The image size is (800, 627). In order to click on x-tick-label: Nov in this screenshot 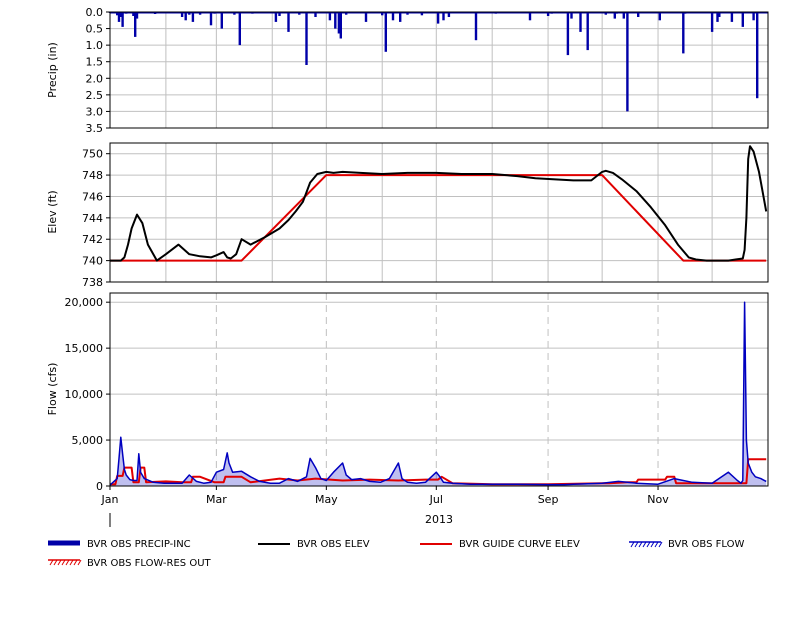, I will do `click(658, 499)`.